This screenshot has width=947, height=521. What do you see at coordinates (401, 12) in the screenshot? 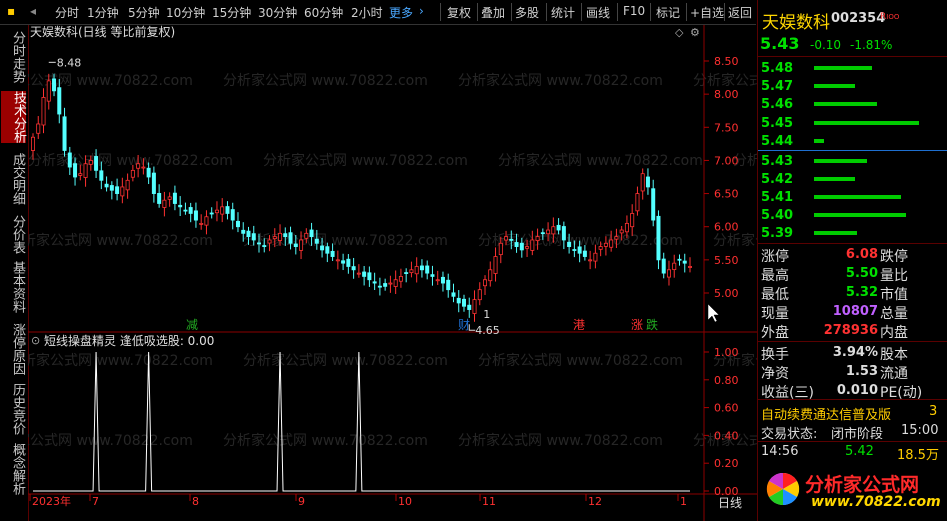
I see `more-periods-button: 更多` at bounding box center [401, 12].